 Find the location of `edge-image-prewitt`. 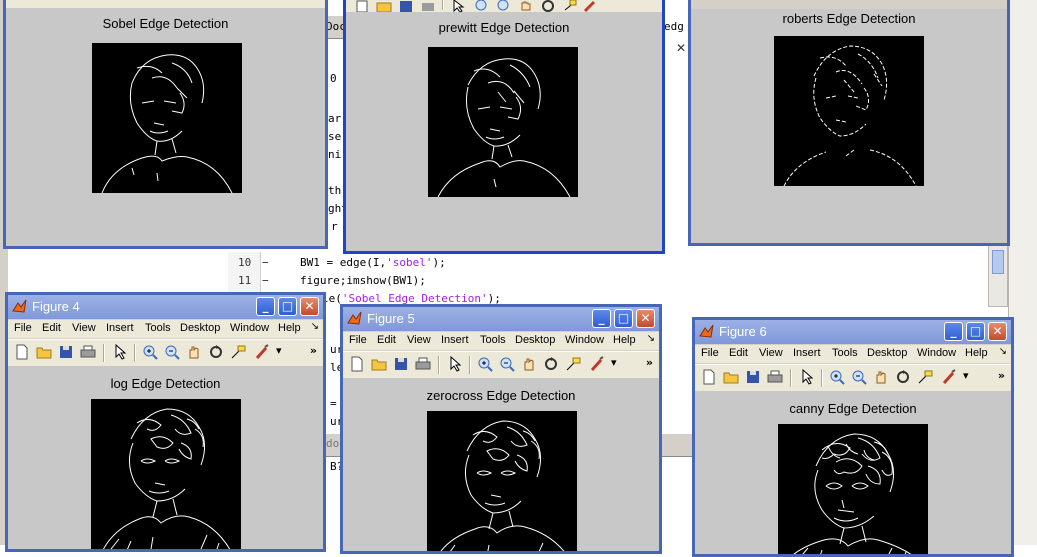

edge-image-prewitt is located at coordinates (504, 127).